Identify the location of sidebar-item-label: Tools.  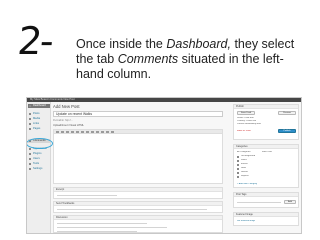
(36, 163).